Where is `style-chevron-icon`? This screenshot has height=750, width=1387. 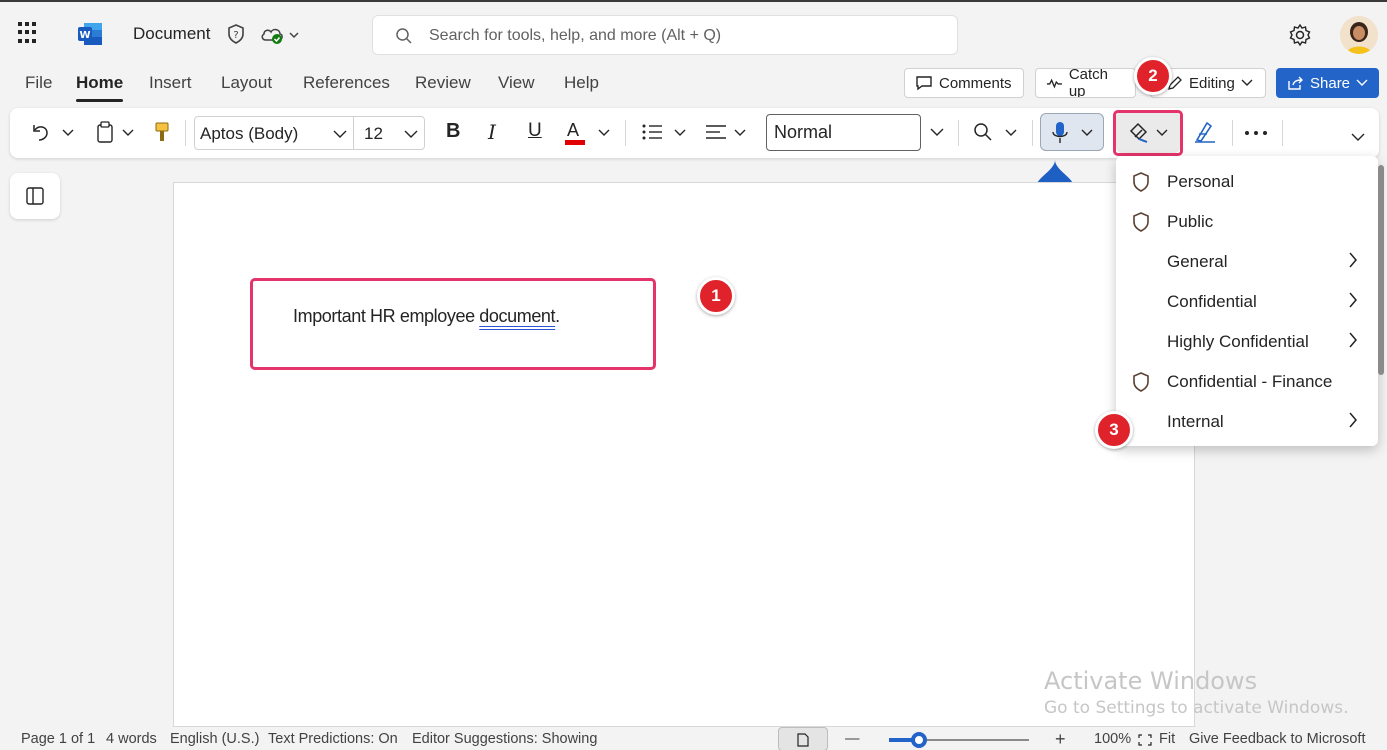 style-chevron-icon is located at coordinates (937, 132).